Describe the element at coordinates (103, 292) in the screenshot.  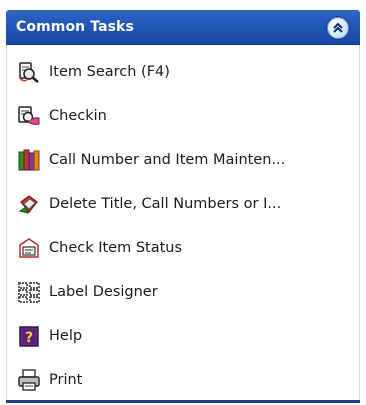
I see `task-label: Label Designer` at that location.